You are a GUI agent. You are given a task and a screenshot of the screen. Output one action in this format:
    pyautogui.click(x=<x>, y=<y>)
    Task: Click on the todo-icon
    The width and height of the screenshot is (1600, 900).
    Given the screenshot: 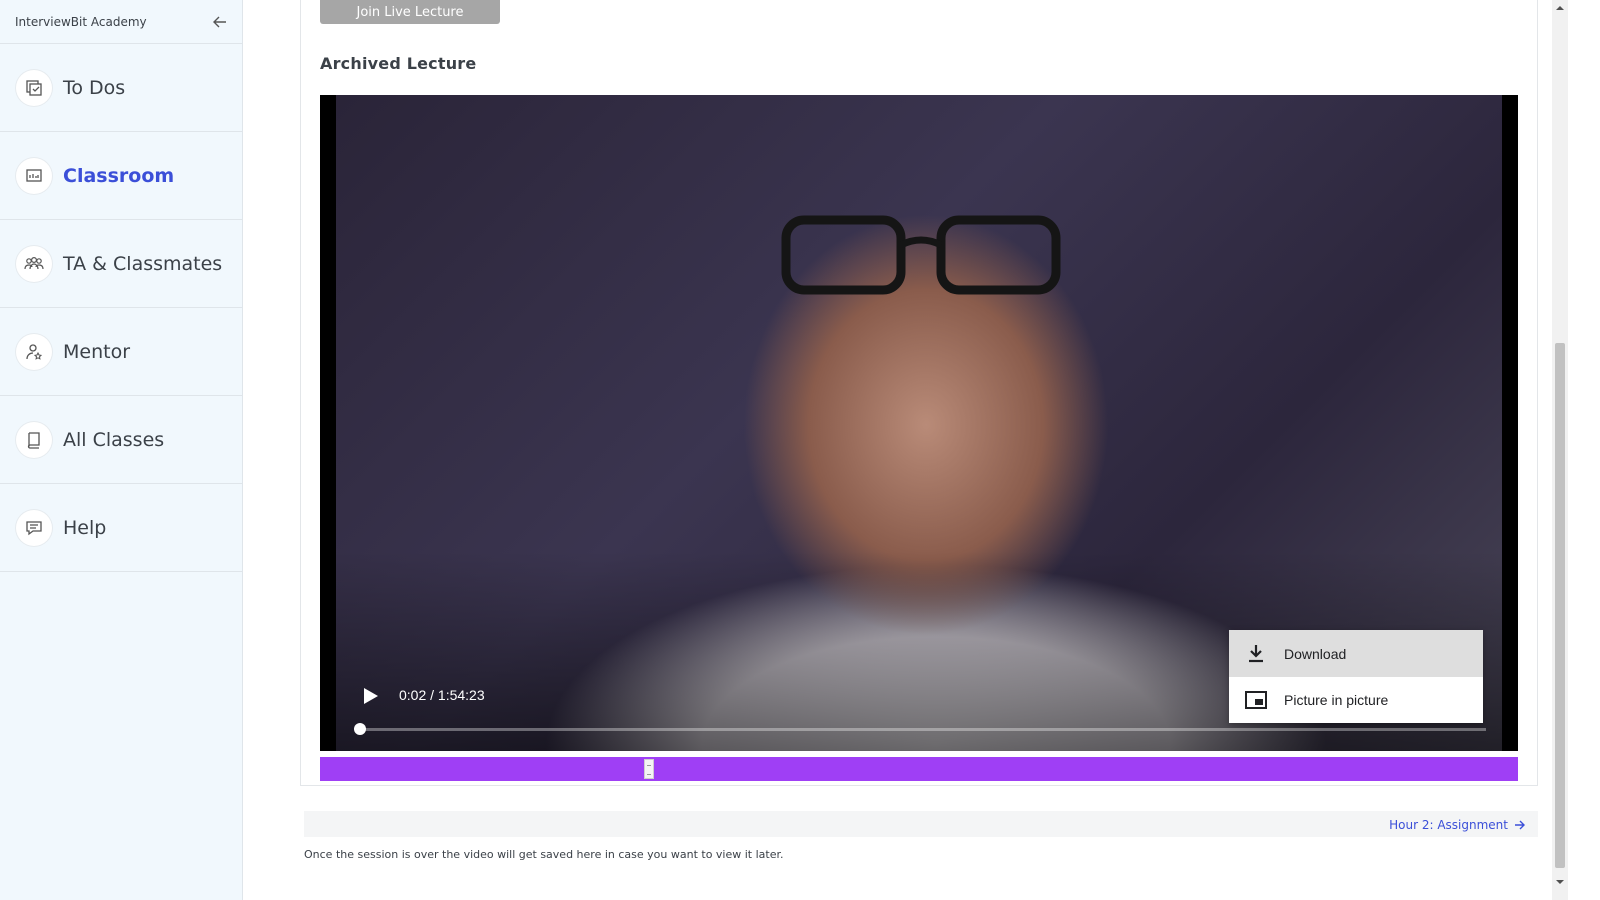 What is the action you would take?
    pyautogui.click(x=34, y=87)
    